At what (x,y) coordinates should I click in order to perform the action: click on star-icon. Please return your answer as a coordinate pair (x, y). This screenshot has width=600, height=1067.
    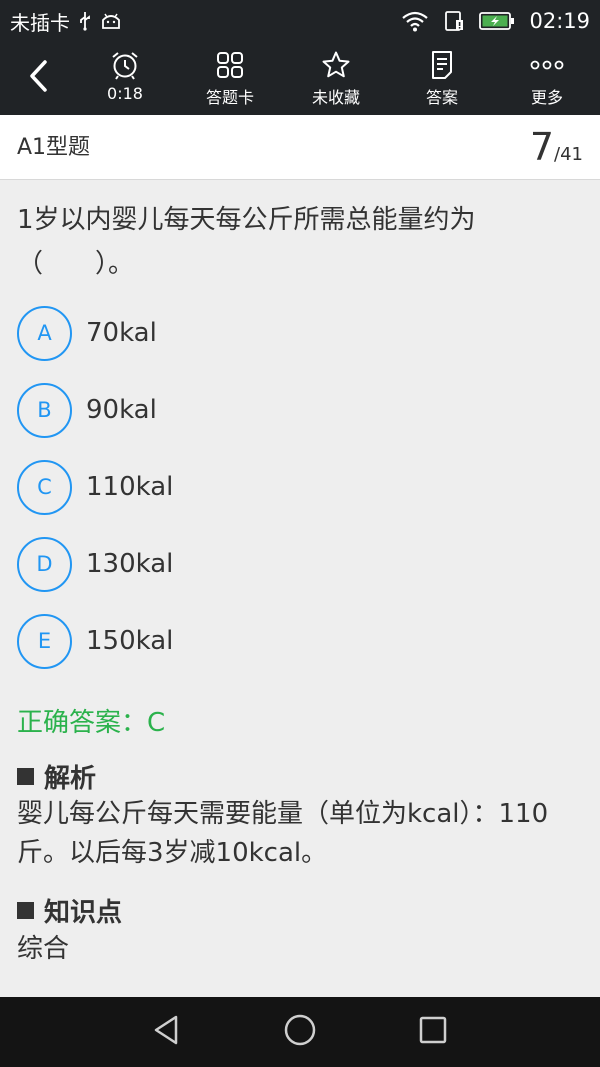
    Looking at the image, I should click on (336, 65).